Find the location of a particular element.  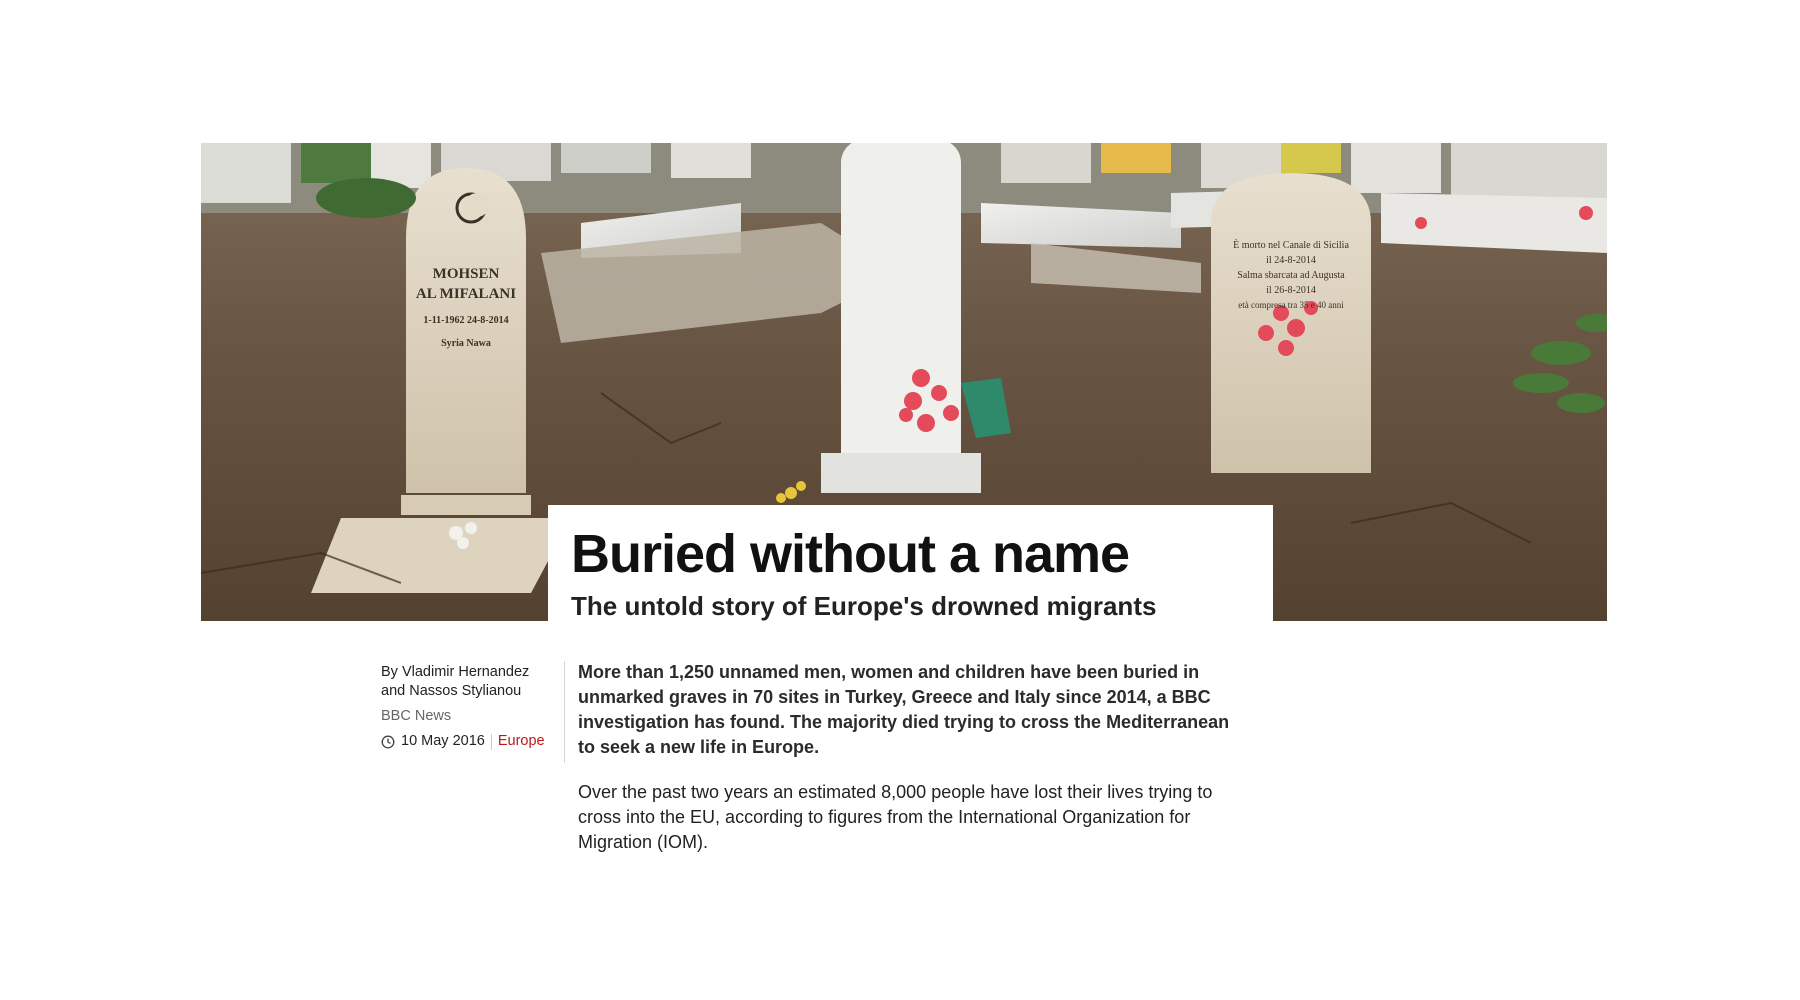

author-line-1: By Vladimir Hernandez is located at coordinates (455, 672).